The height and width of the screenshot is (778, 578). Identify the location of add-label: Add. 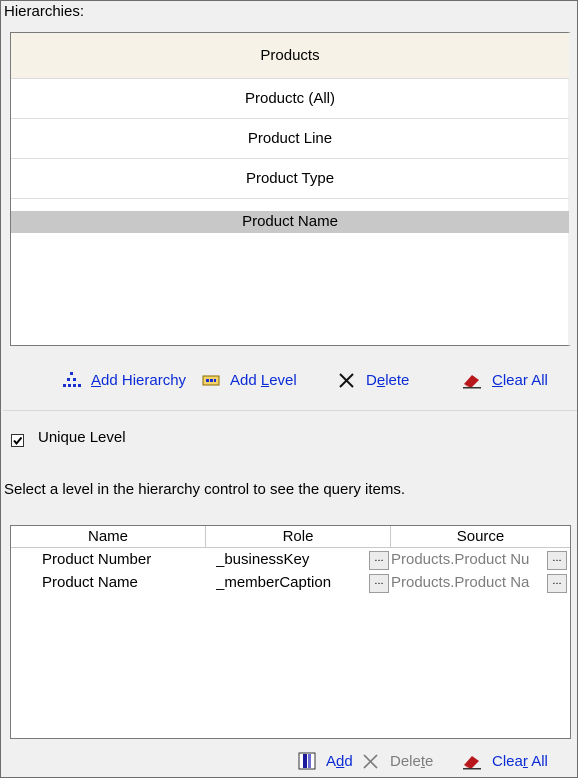
(339, 761).